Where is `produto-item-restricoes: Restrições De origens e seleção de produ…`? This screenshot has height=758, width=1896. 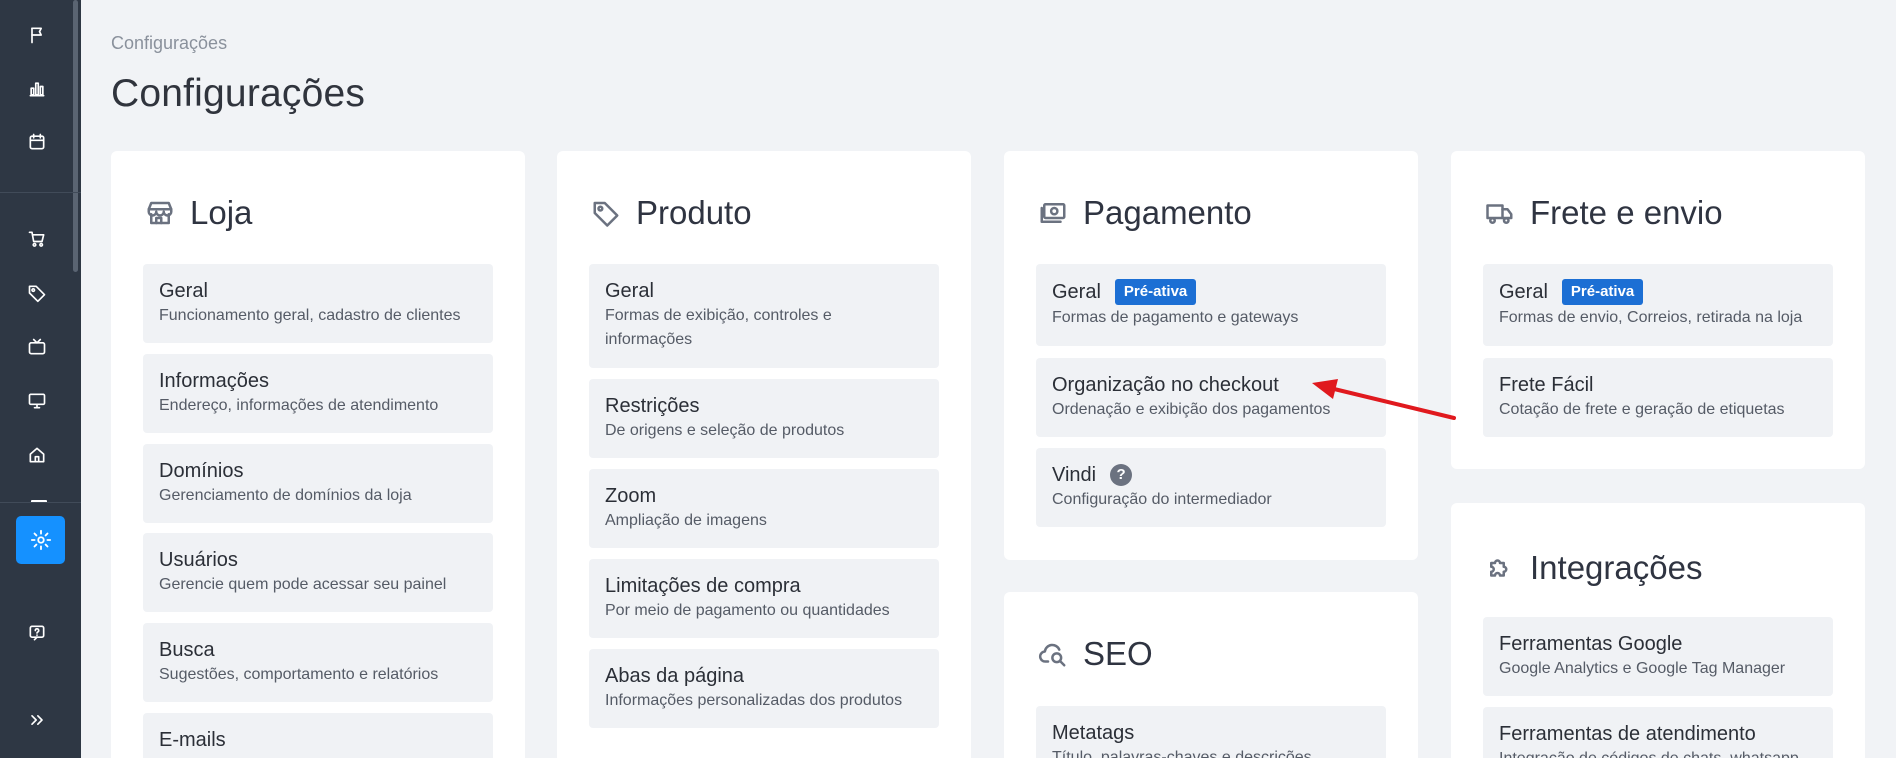
produto-item-restricoes: Restrições De origens e seleção de produ… is located at coordinates (764, 418).